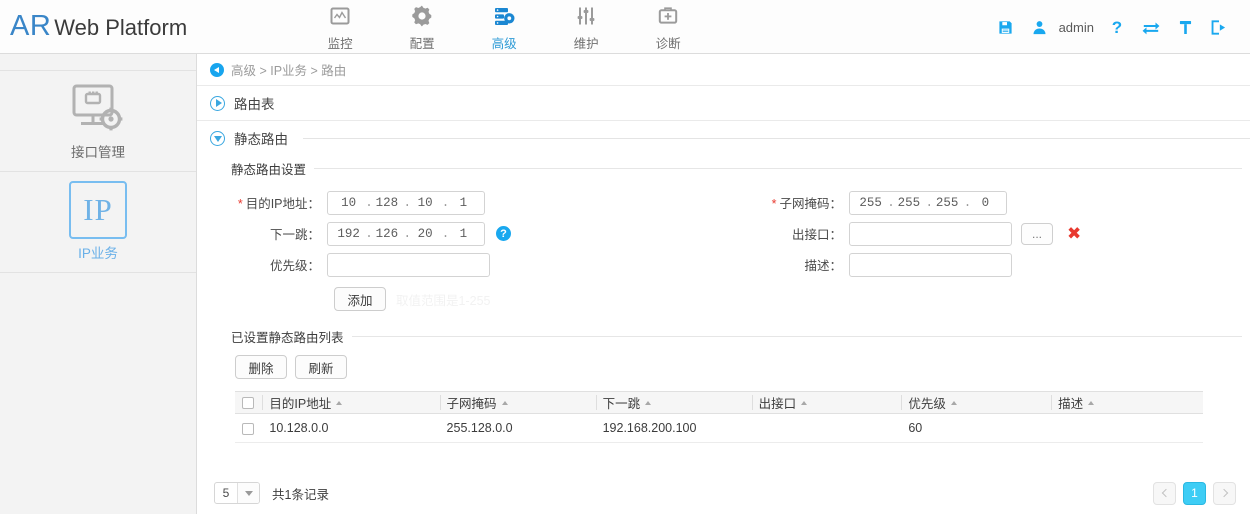 The width and height of the screenshot is (1250, 514). I want to click on logout-button, so click(1219, 27).